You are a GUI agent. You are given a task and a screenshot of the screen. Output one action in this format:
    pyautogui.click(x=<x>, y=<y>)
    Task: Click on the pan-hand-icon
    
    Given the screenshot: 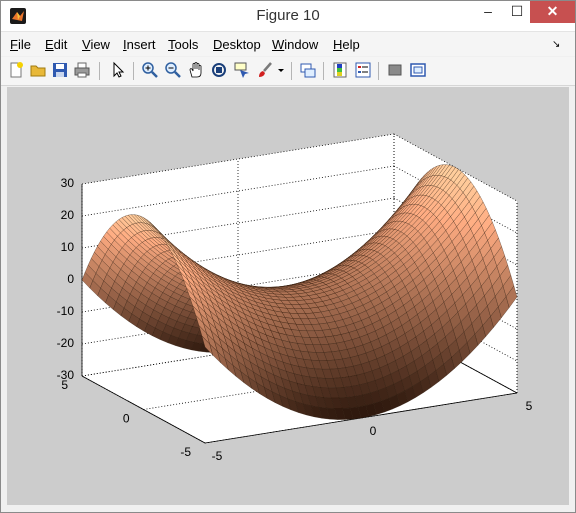 What is the action you would take?
    pyautogui.click(x=196, y=70)
    